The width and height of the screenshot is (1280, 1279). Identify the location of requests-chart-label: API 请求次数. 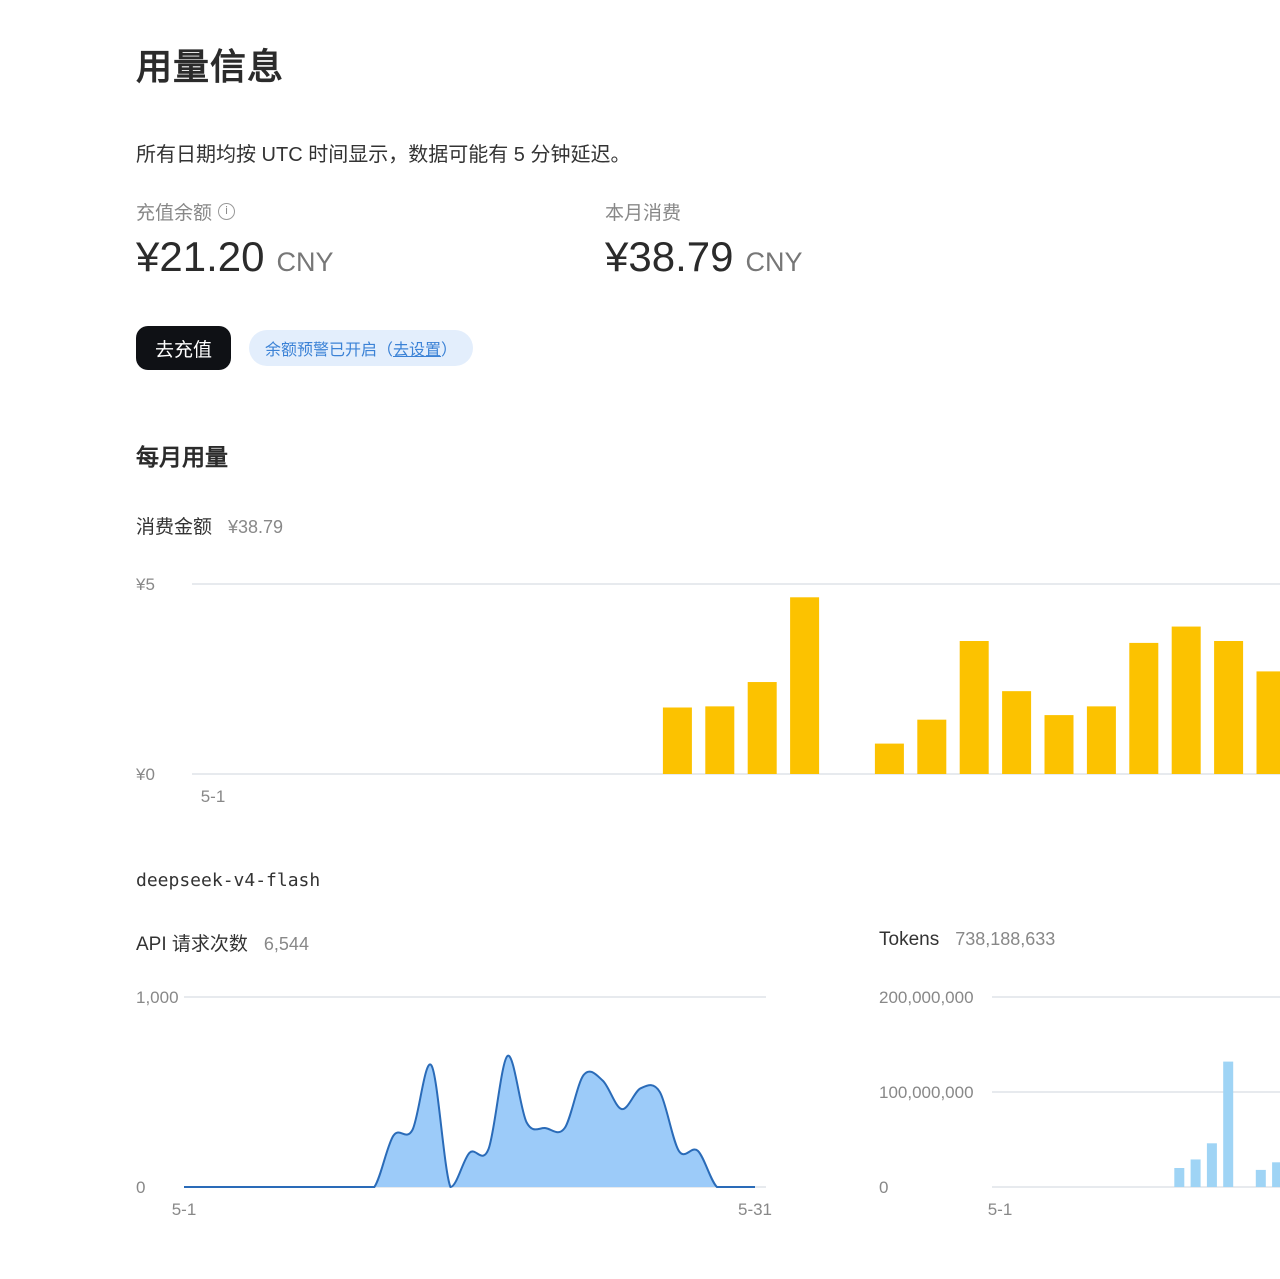
(192, 944).